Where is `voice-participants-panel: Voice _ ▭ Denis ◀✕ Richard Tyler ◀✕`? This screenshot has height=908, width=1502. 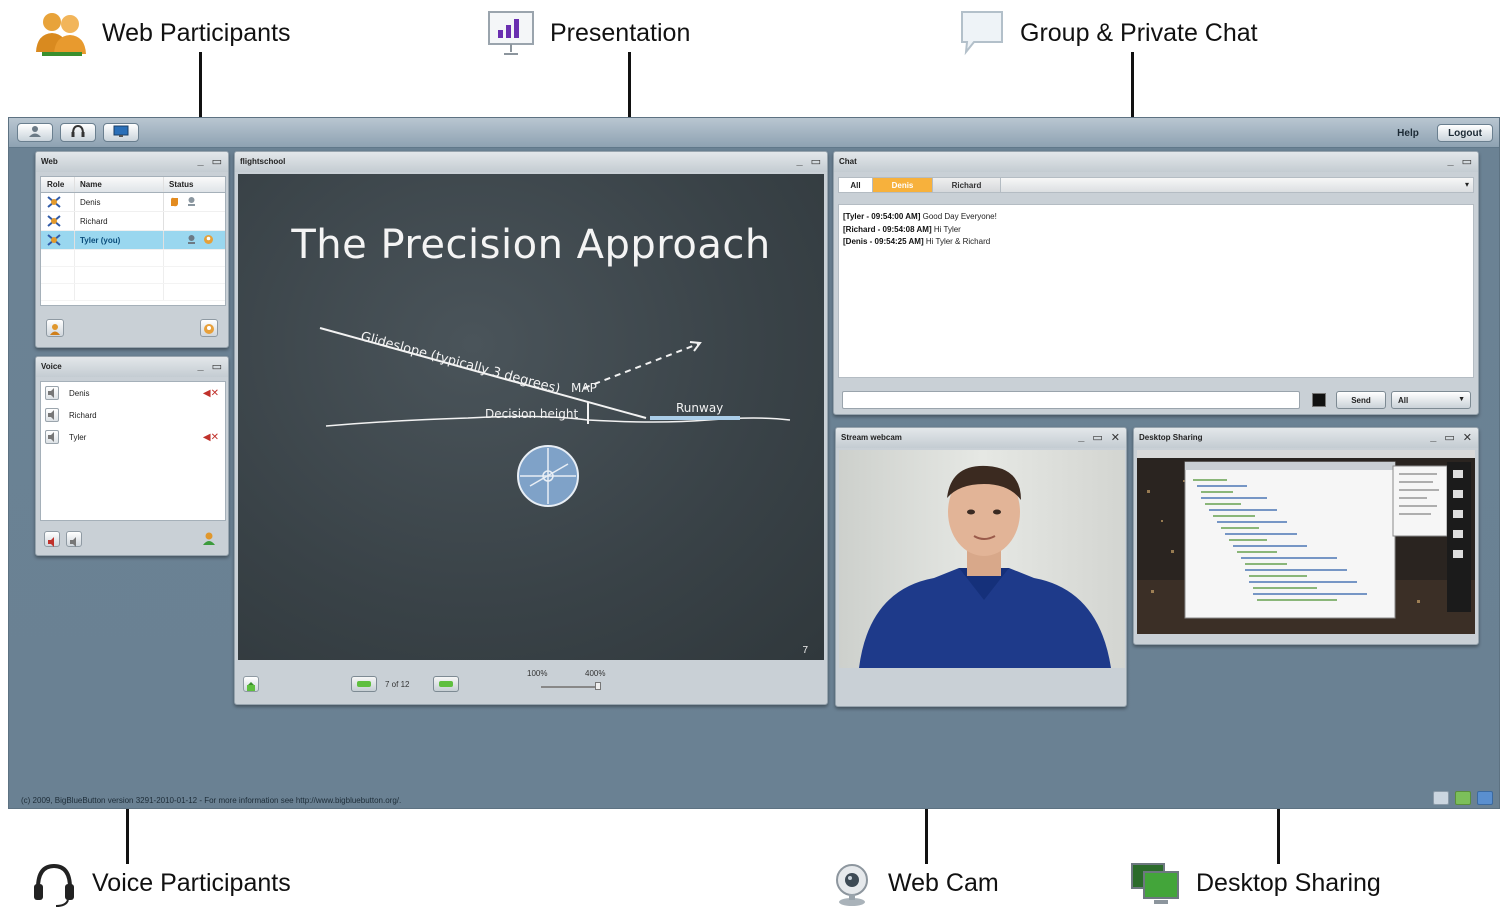
voice-participants-panel: Voice _ ▭ Denis ◀✕ Richard Tyler ◀✕ is located at coordinates (132, 456).